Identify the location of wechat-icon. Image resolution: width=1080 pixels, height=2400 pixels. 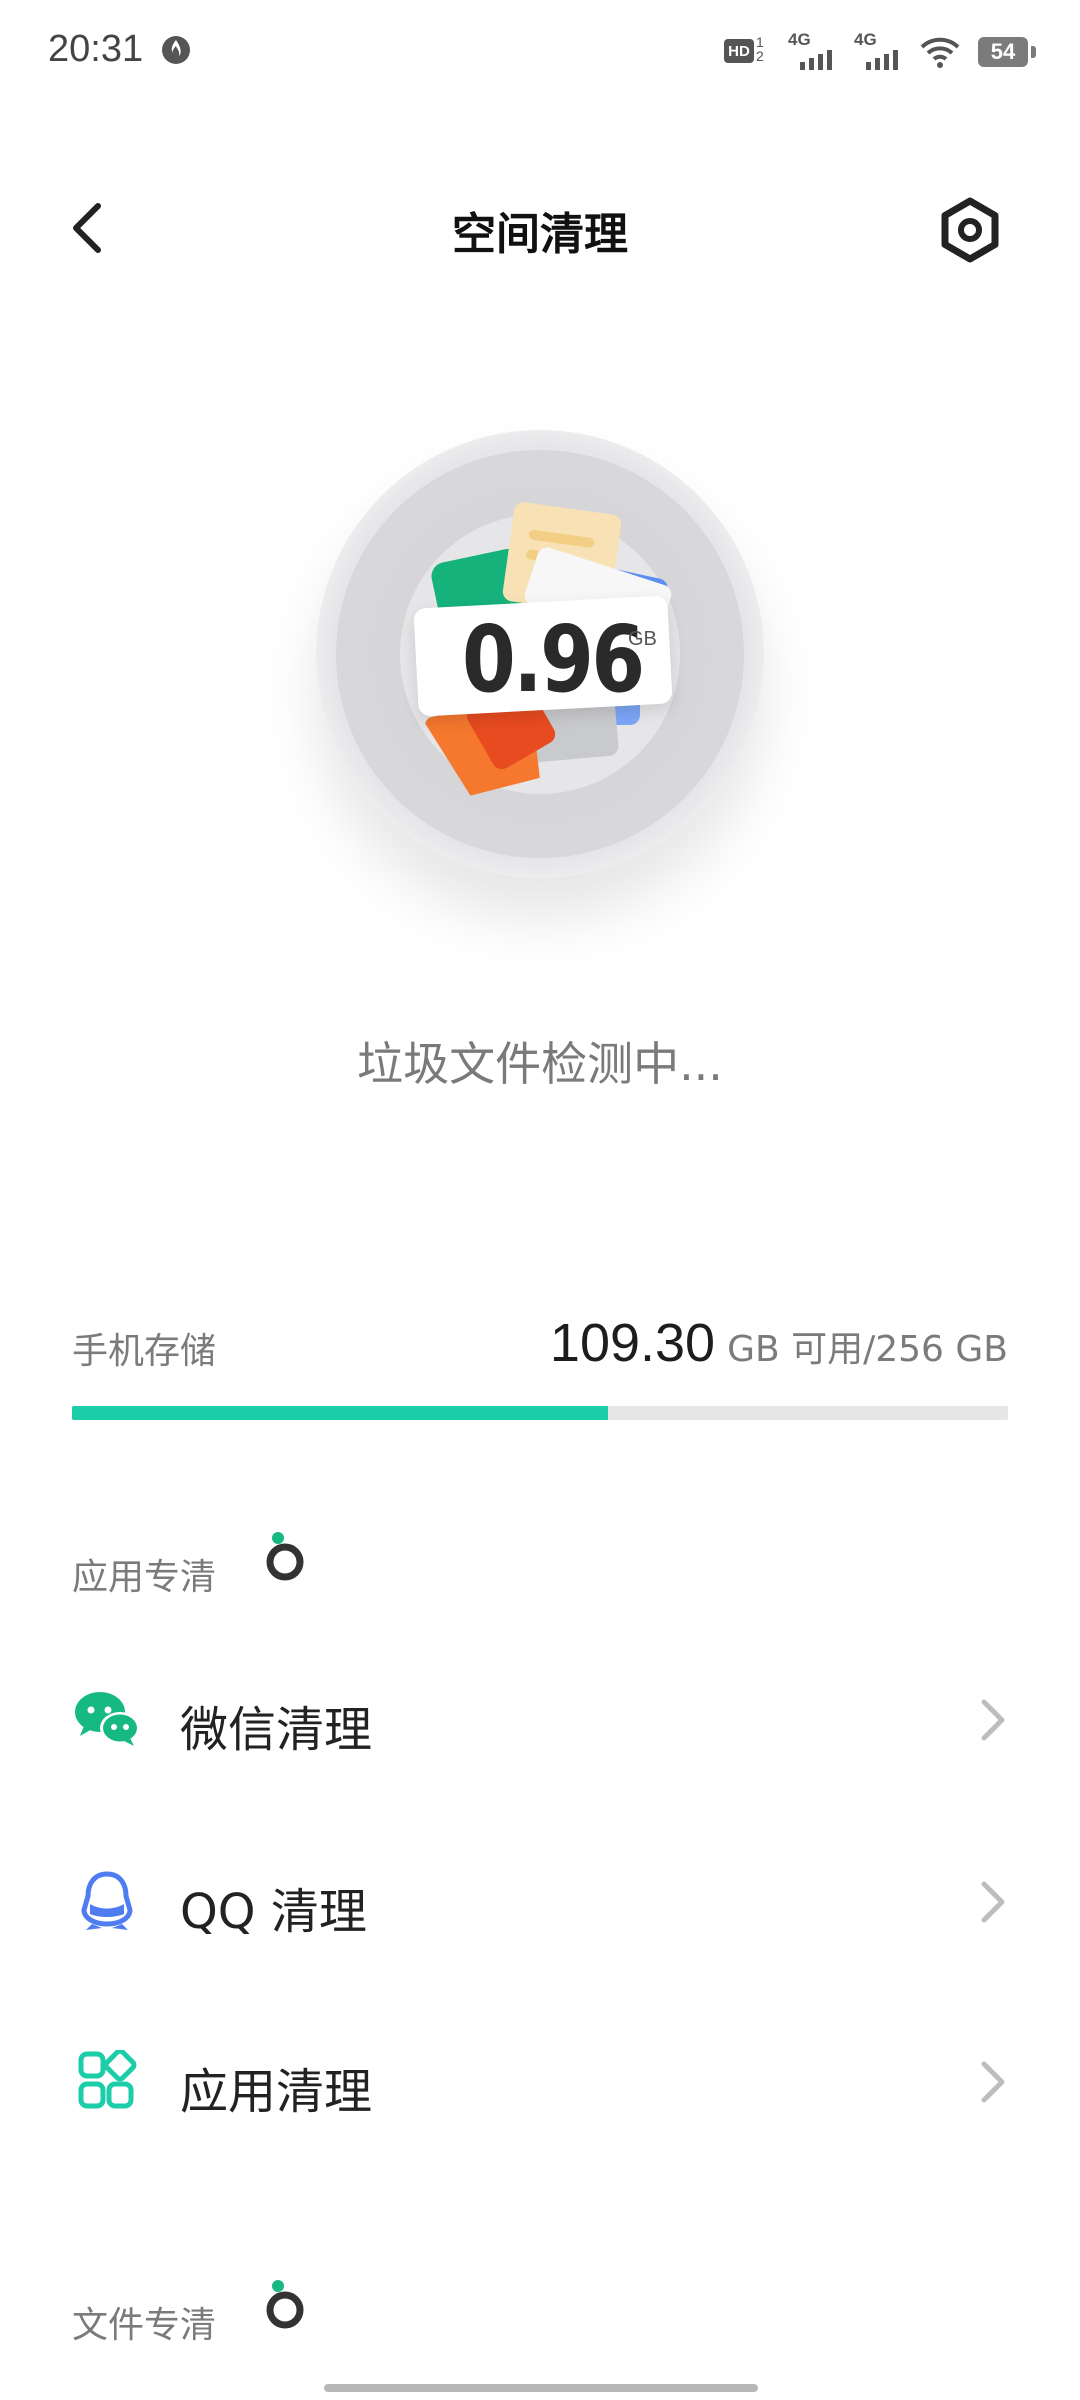
(107, 1719).